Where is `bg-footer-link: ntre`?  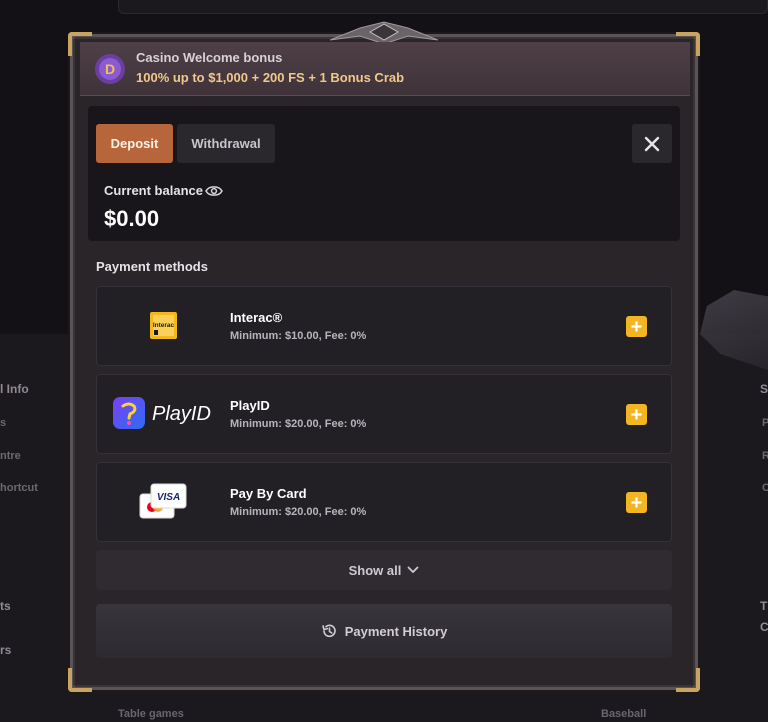
bg-footer-link: ntre is located at coordinates (10, 456).